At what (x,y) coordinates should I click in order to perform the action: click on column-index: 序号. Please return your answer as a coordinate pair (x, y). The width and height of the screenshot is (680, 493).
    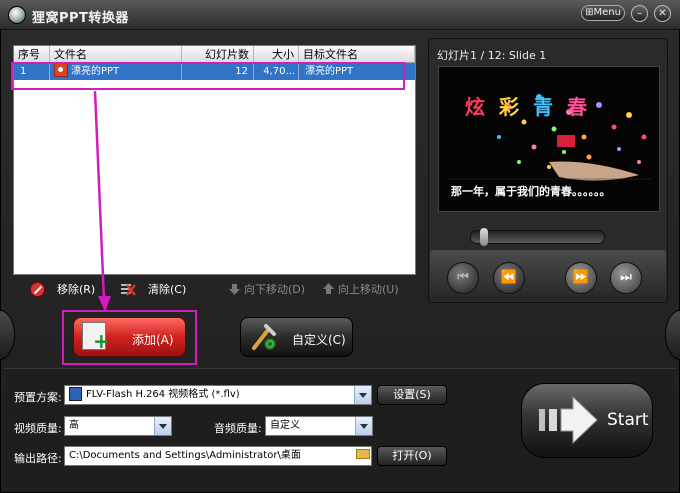
    Looking at the image, I should click on (32, 54).